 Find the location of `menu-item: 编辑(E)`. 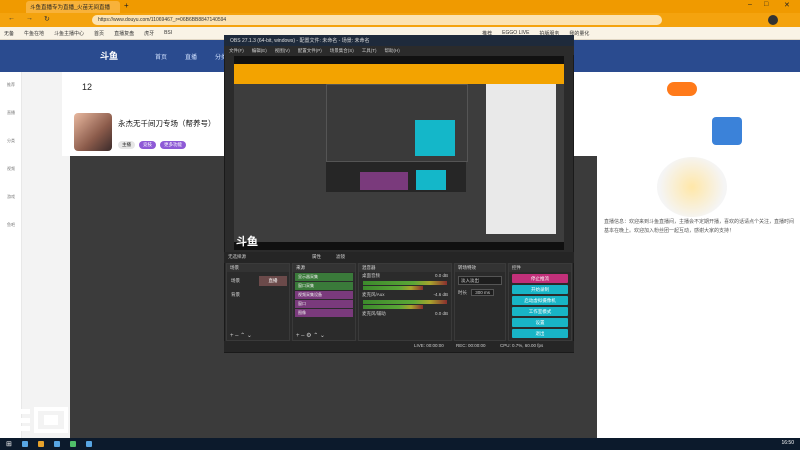

menu-item: 编辑(E) is located at coordinates (259, 51).